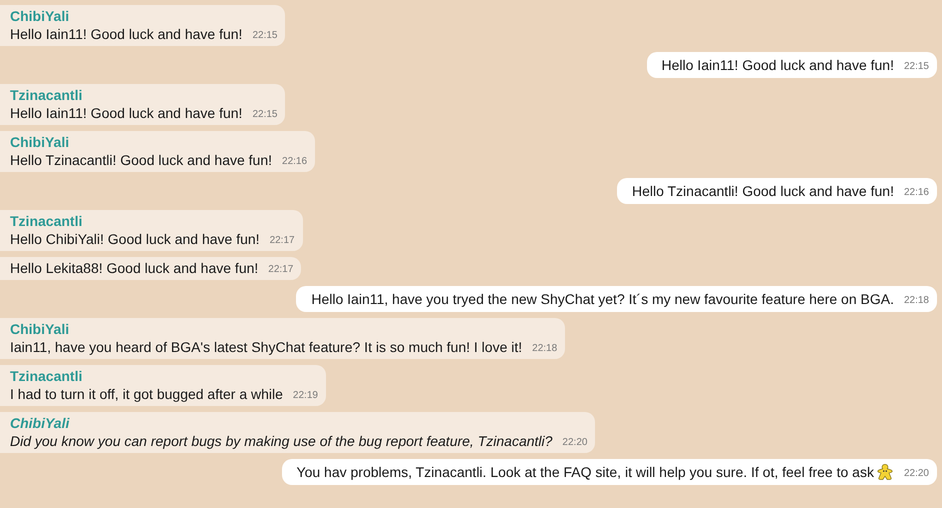 The image size is (942, 508). Describe the element at coordinates (266, 347) in the screenshot. I see `message-text: Iain11, have you heard of BGA's latest ShyChat feature? It is so much fun! I love it!` at that location.